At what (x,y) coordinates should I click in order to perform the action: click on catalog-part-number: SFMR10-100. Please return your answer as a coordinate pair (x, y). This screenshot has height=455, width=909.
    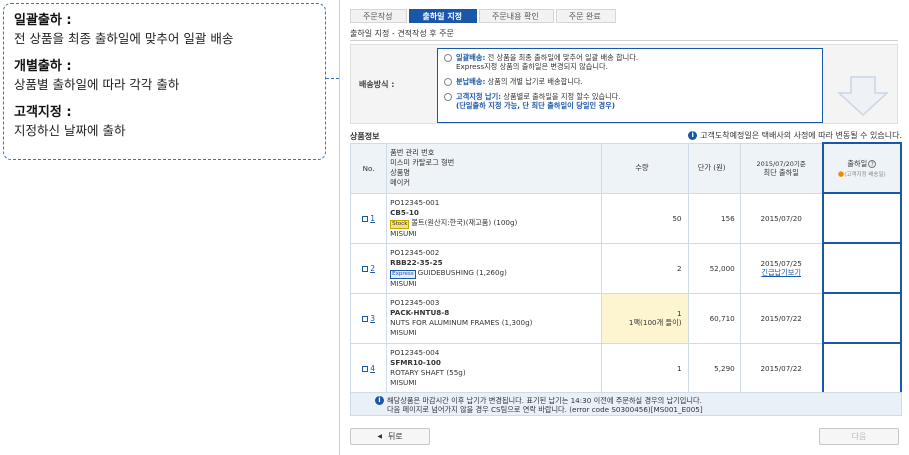
    Looking at the image, I should click on (415, 362).